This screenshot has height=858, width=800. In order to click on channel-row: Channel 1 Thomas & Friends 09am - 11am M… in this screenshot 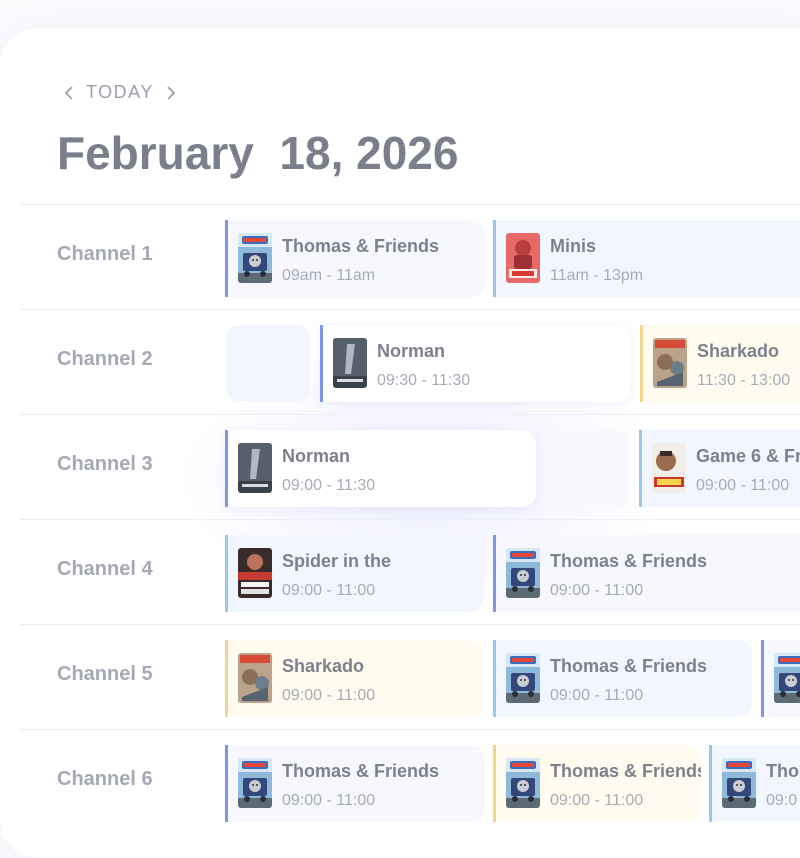, I will do `click(410, 256)`.